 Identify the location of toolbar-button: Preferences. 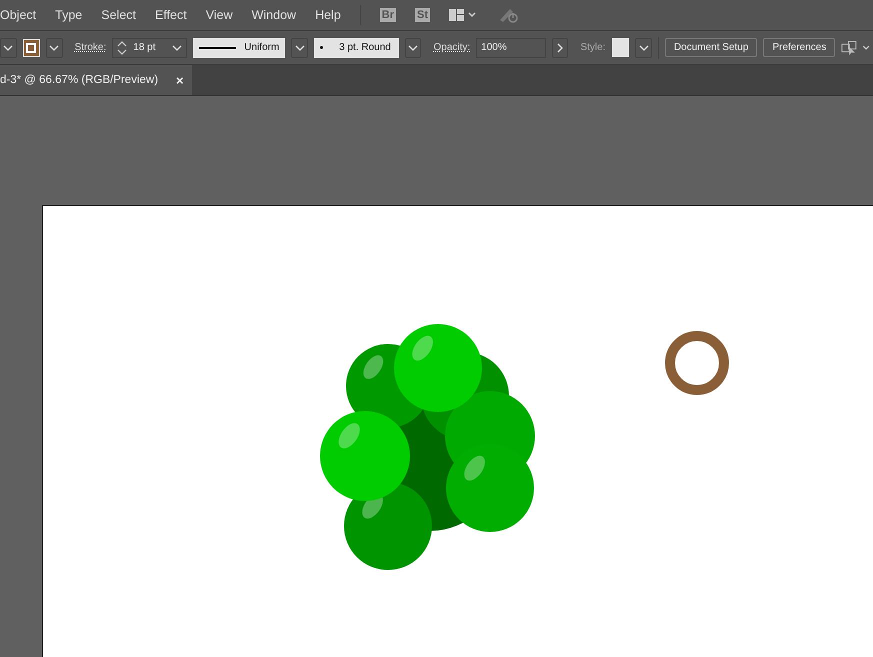
(799, 47).